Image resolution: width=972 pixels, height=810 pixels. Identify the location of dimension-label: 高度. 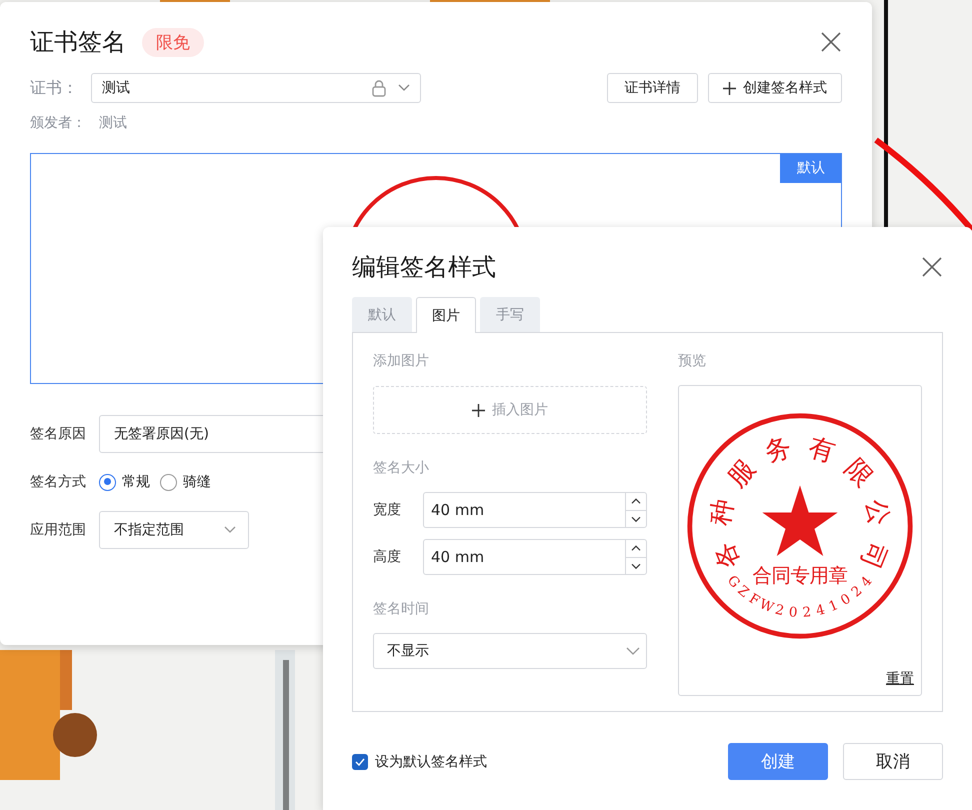
(387, 557).